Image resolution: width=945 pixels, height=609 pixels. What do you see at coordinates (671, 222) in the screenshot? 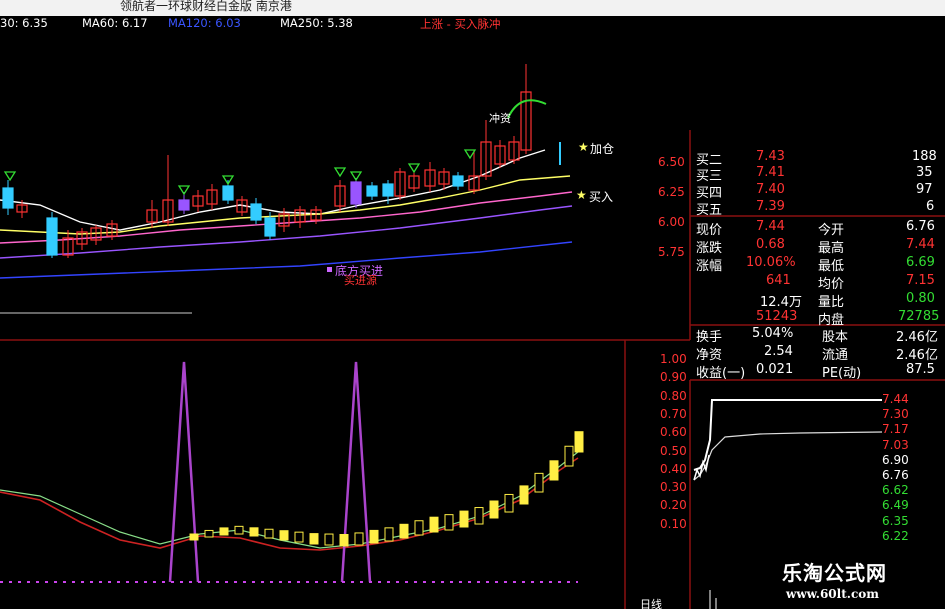
I see `price-tick: 6.00` at bounding box center [671, 222].